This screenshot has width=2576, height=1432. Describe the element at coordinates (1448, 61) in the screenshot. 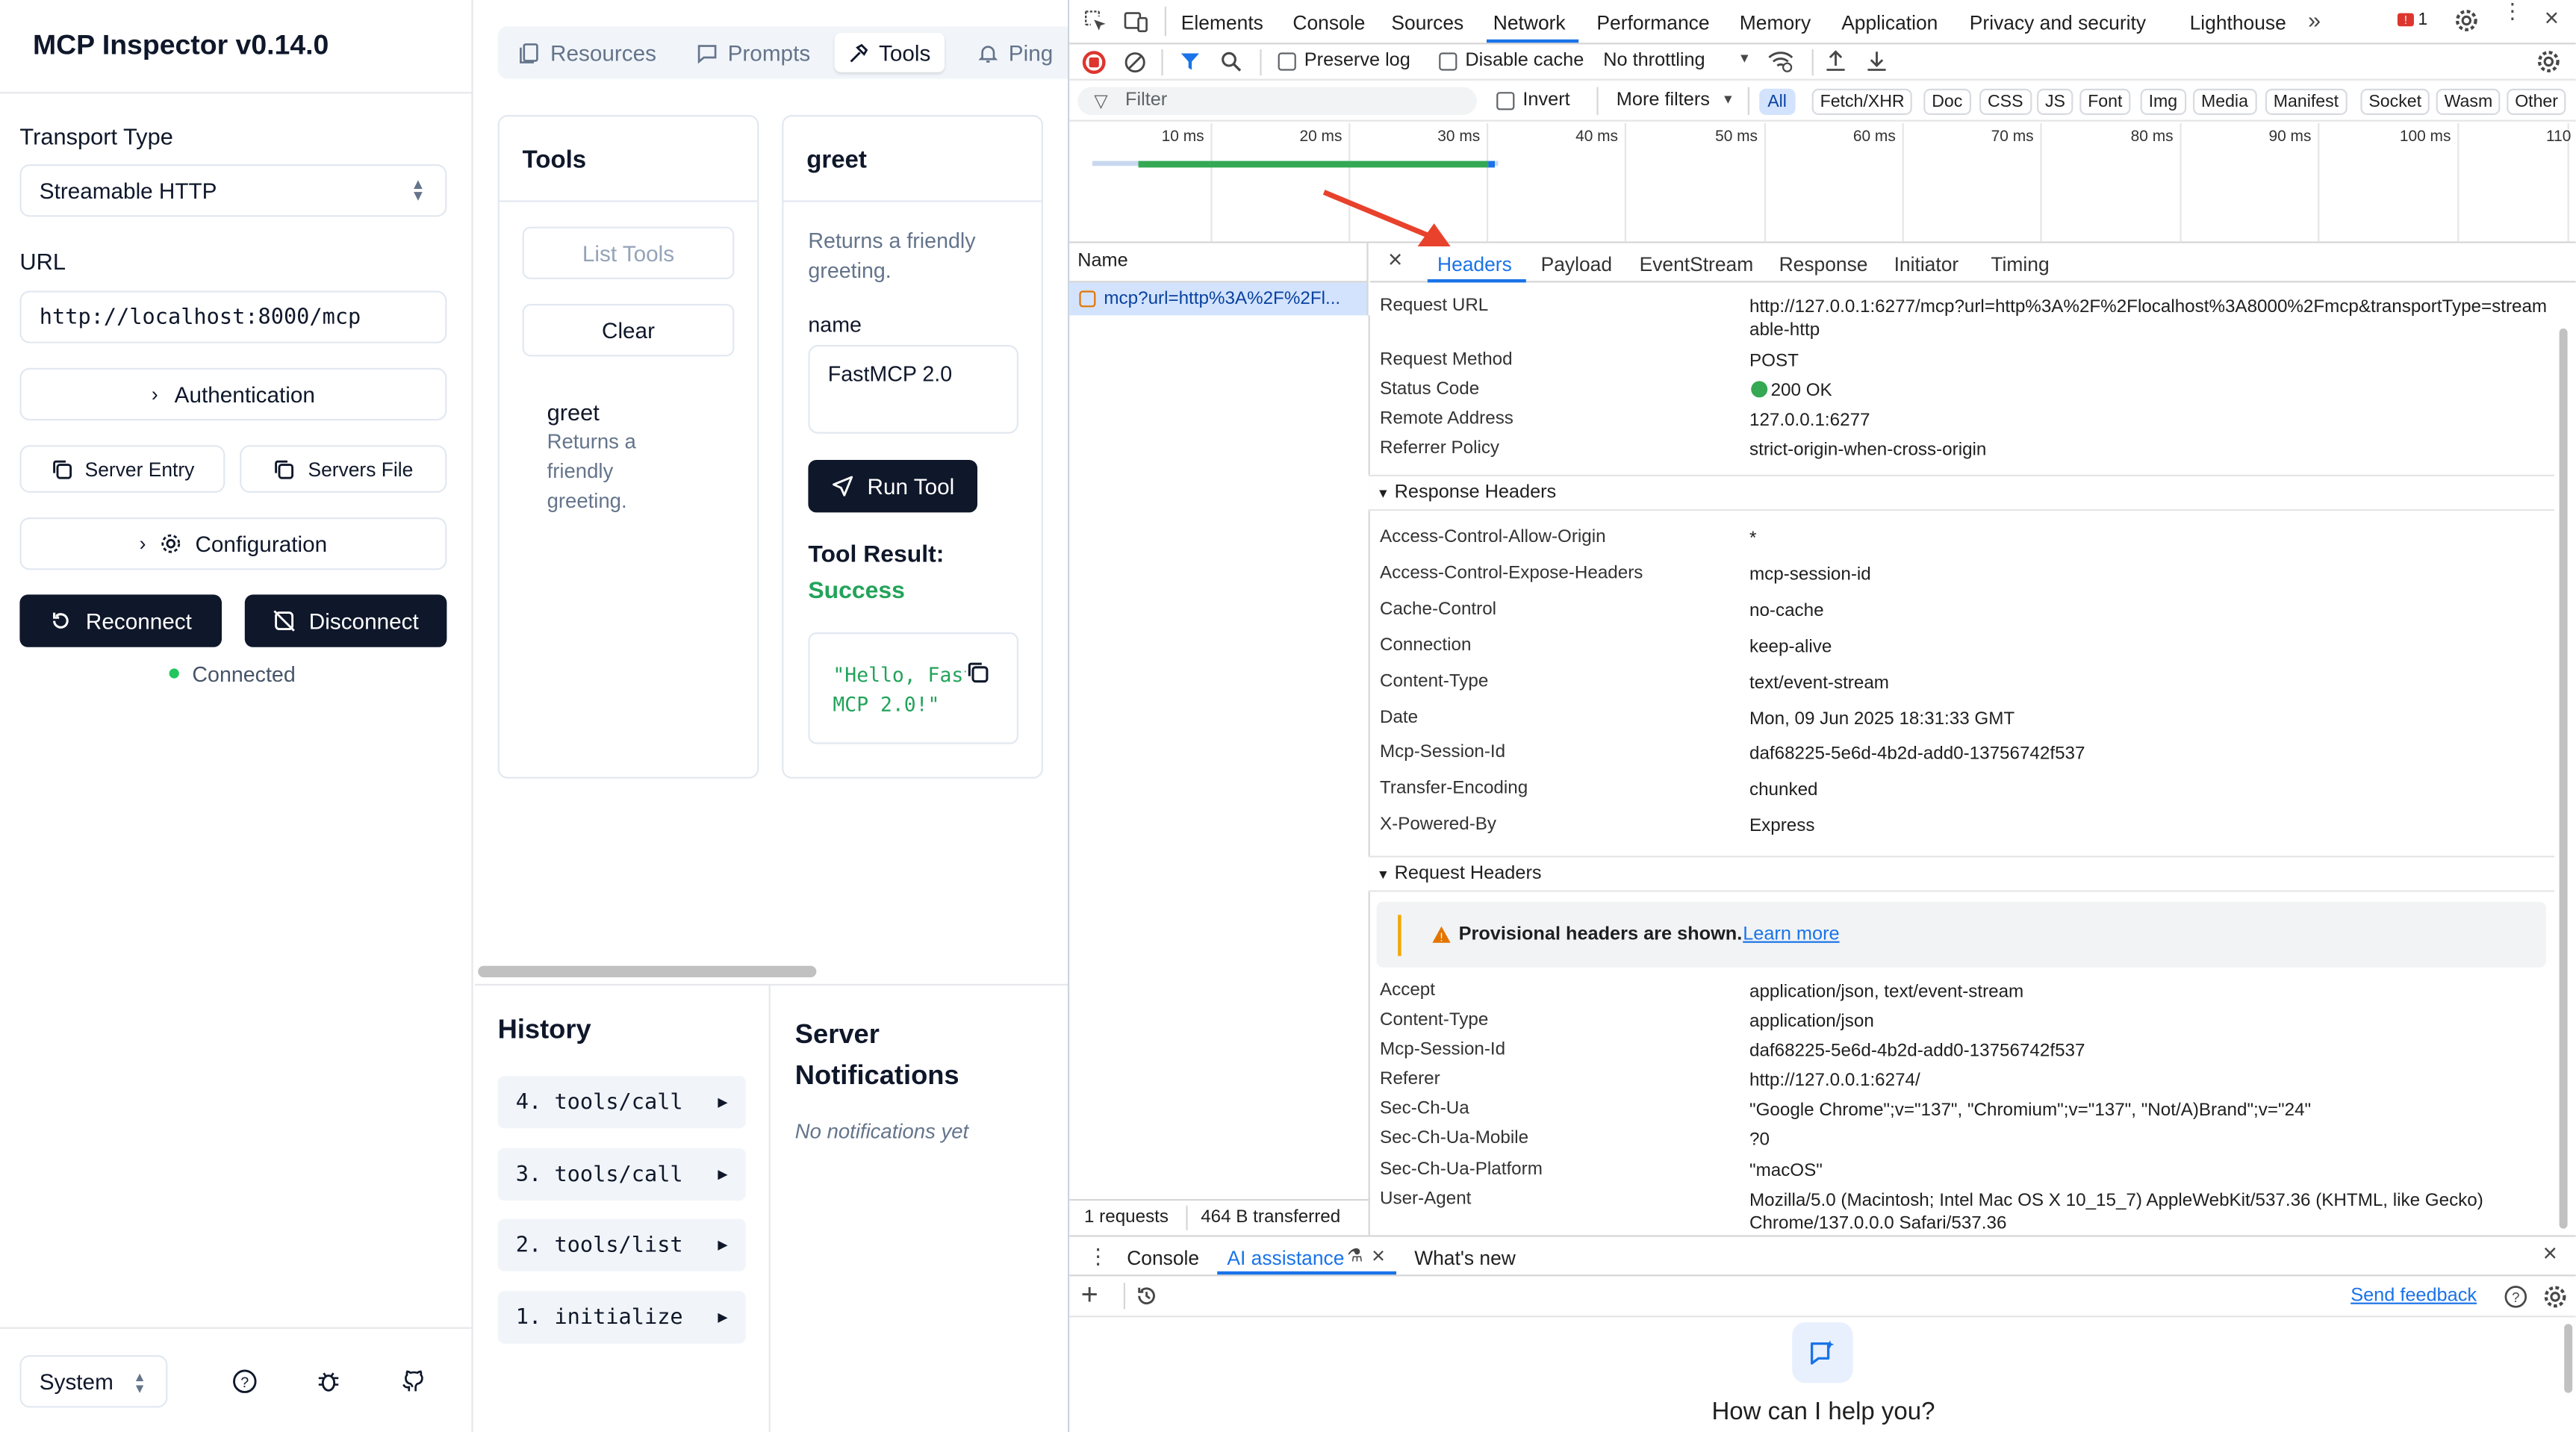

I see `disable-cache-checkbox` at that location.